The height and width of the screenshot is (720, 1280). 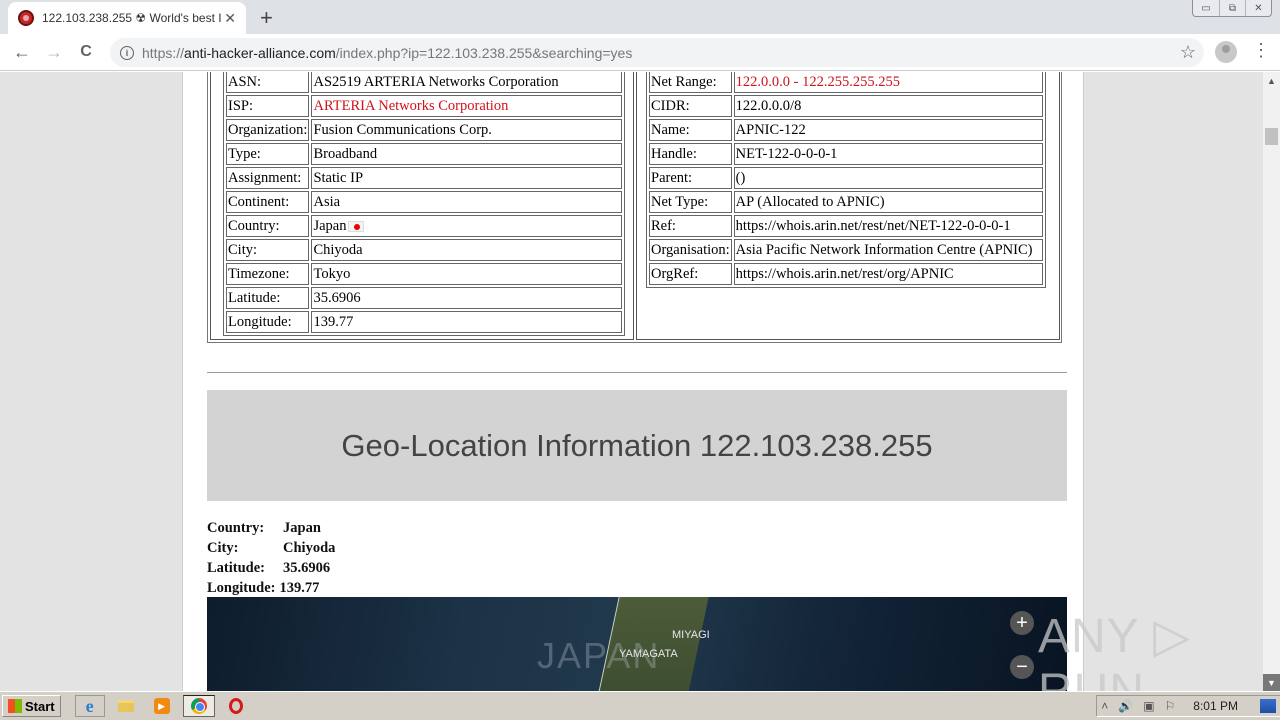 What do you see at coordinates (424, 106) in the screenshot?
I see `ip-info-row: ISP: ARTERIA Networks Corporation` at bounding box center [424, 106].